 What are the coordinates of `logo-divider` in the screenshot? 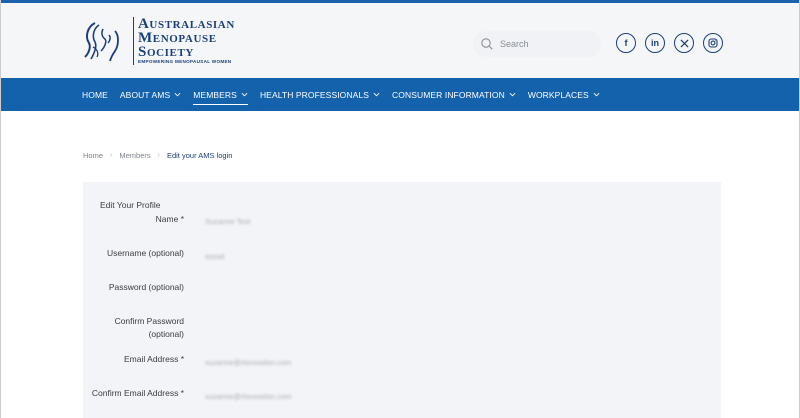 It's located at (133, 41).